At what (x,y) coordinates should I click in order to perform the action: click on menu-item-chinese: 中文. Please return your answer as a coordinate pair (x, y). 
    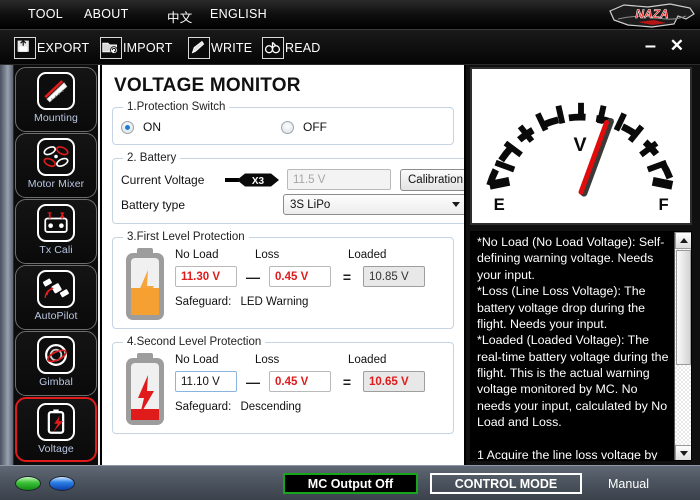
    Looking at the image, I should click on (180, 16).